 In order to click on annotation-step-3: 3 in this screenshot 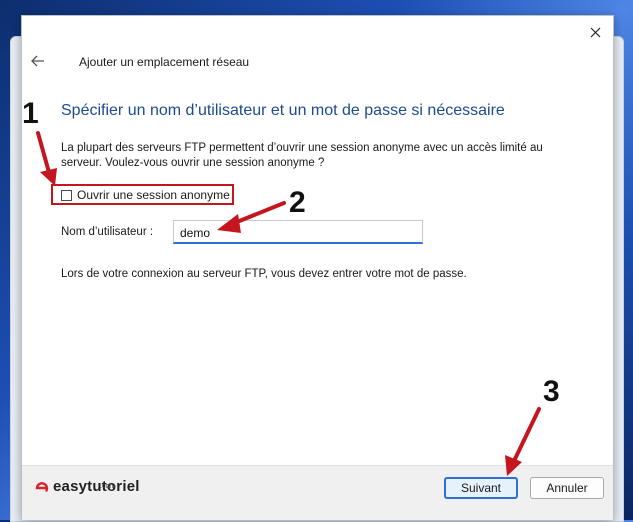, I will do `click(551, 391)`.